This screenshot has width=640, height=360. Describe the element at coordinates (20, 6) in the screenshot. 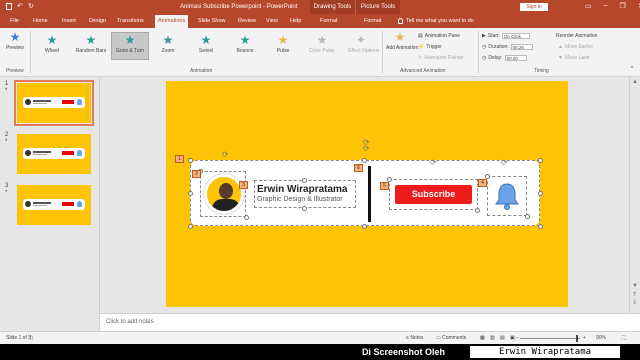

I see `undo-icon` at that location.